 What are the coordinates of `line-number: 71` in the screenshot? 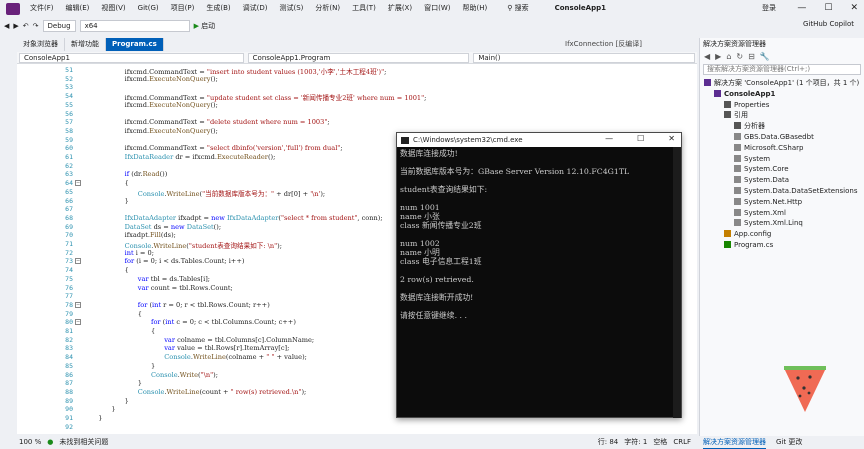 It's located at (69, 244).